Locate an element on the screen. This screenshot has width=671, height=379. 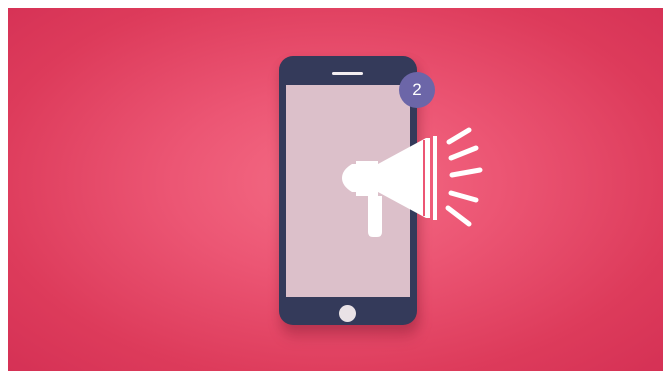
megaphone-handle is located at coordinates (375, 216).